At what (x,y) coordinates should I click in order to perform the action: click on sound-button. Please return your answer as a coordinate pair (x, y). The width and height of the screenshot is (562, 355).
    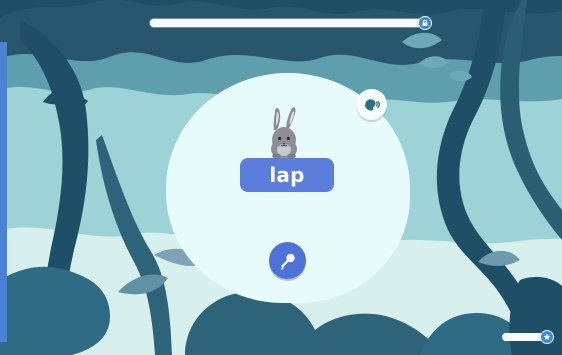
    Looking at the image, I should click on (371, 104).